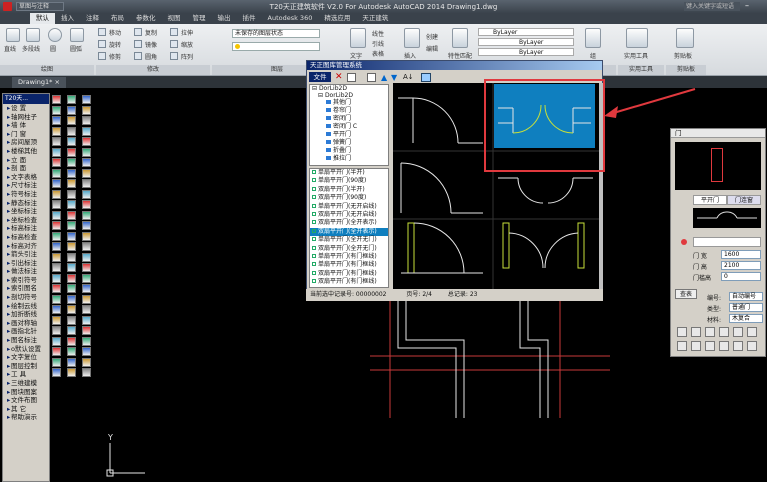  I want to click on ribbon-tab-7: 输出, so click(224, 18).